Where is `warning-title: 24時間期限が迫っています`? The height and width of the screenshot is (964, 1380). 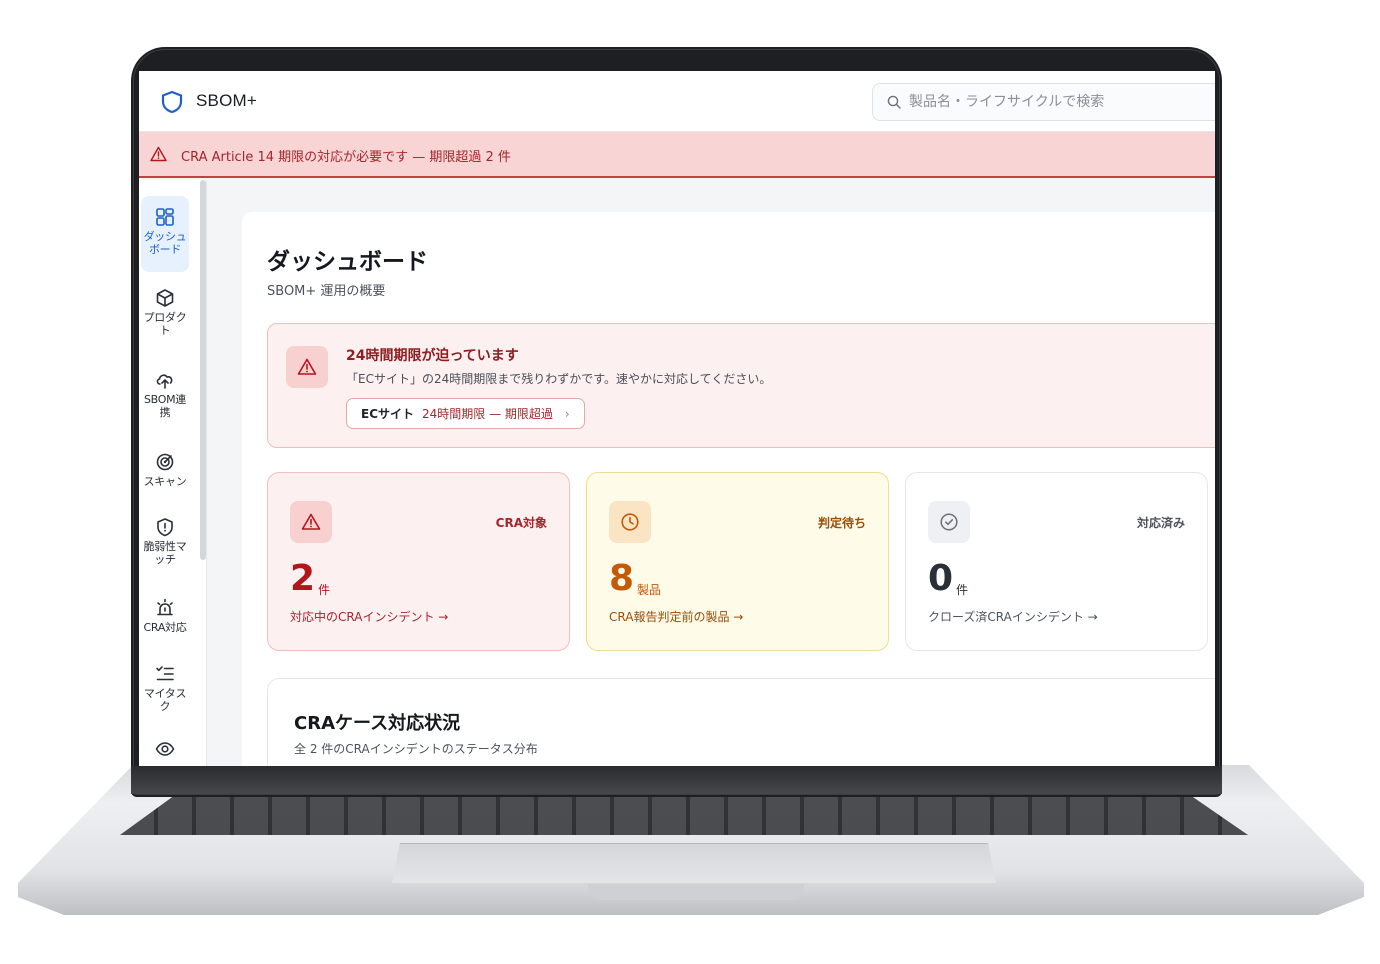
warning-title: 24時間期限が迫っています is located at coordinates (432, 356).